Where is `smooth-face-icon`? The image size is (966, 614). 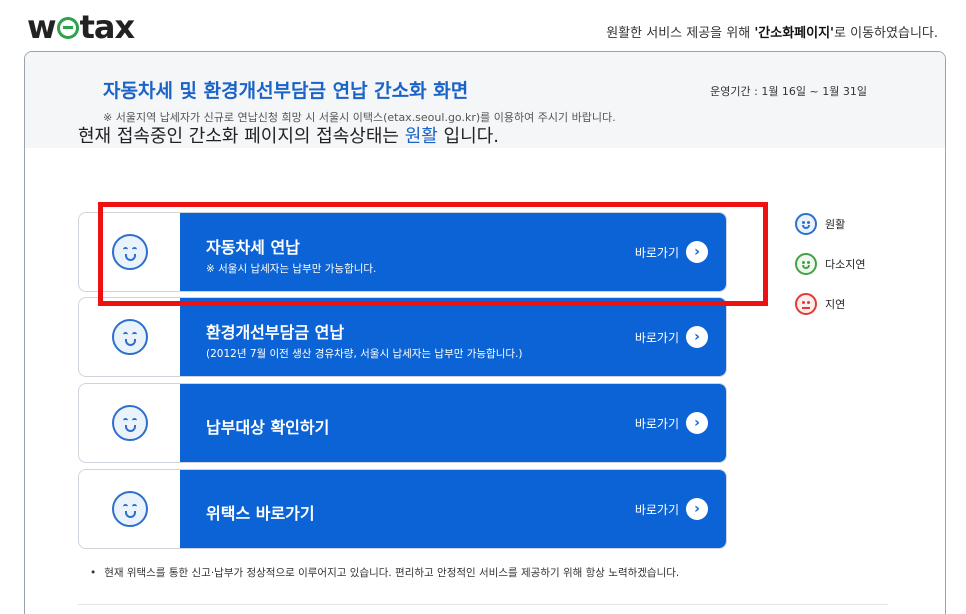 smooth-face-icon is located at coordinates (806, 224).